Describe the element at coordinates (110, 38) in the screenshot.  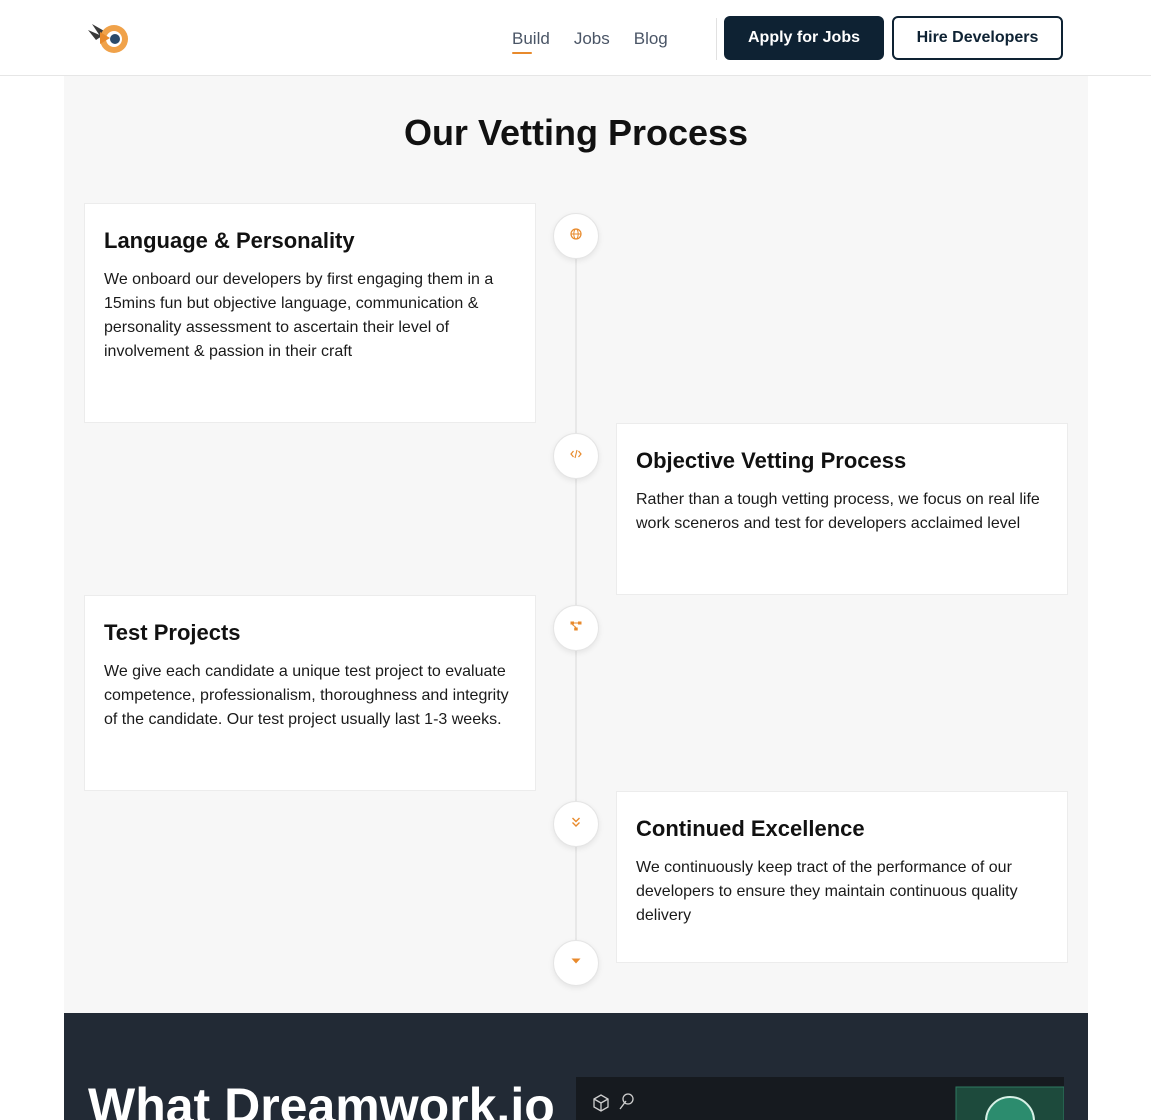
I see `logo` at that location.